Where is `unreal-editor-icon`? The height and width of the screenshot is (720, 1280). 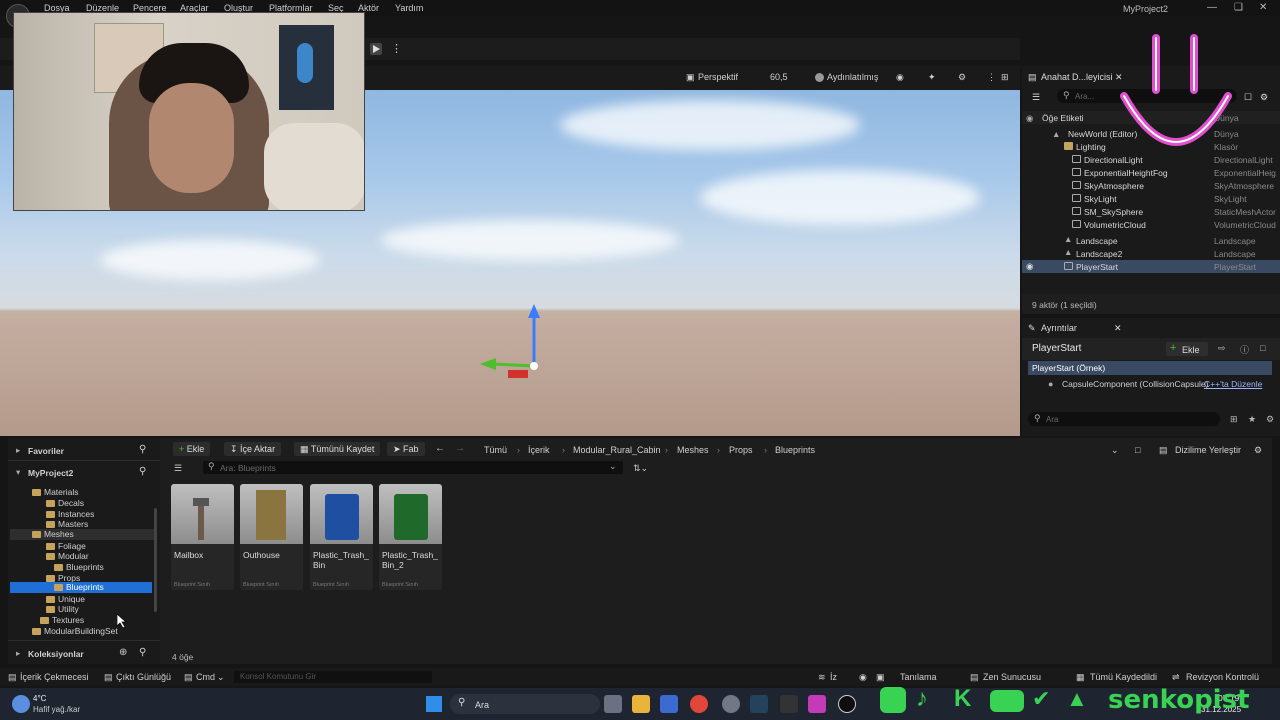 unreal-editor-icon is located at coordinates (847, 704).